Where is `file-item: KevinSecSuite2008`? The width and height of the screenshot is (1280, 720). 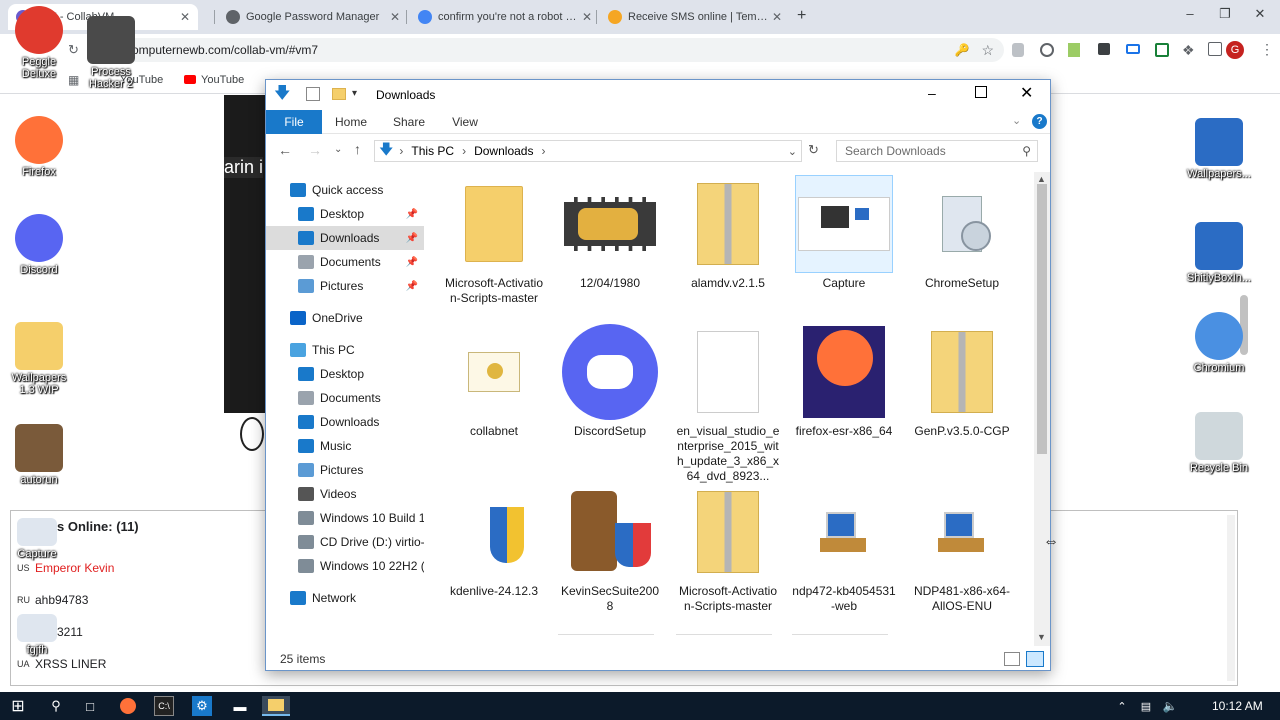 file-item: KevinSecSuite2008 is located at coordinates (610, 549).